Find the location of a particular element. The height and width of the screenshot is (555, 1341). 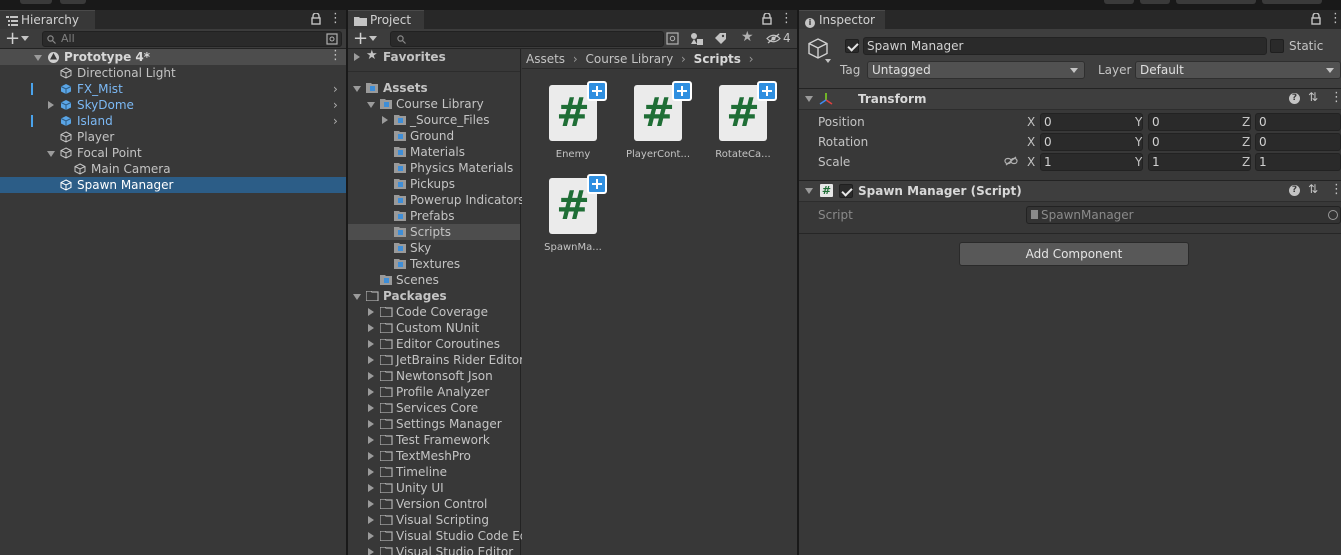

filter-by-type-icon is located at coordinates (697, 38).